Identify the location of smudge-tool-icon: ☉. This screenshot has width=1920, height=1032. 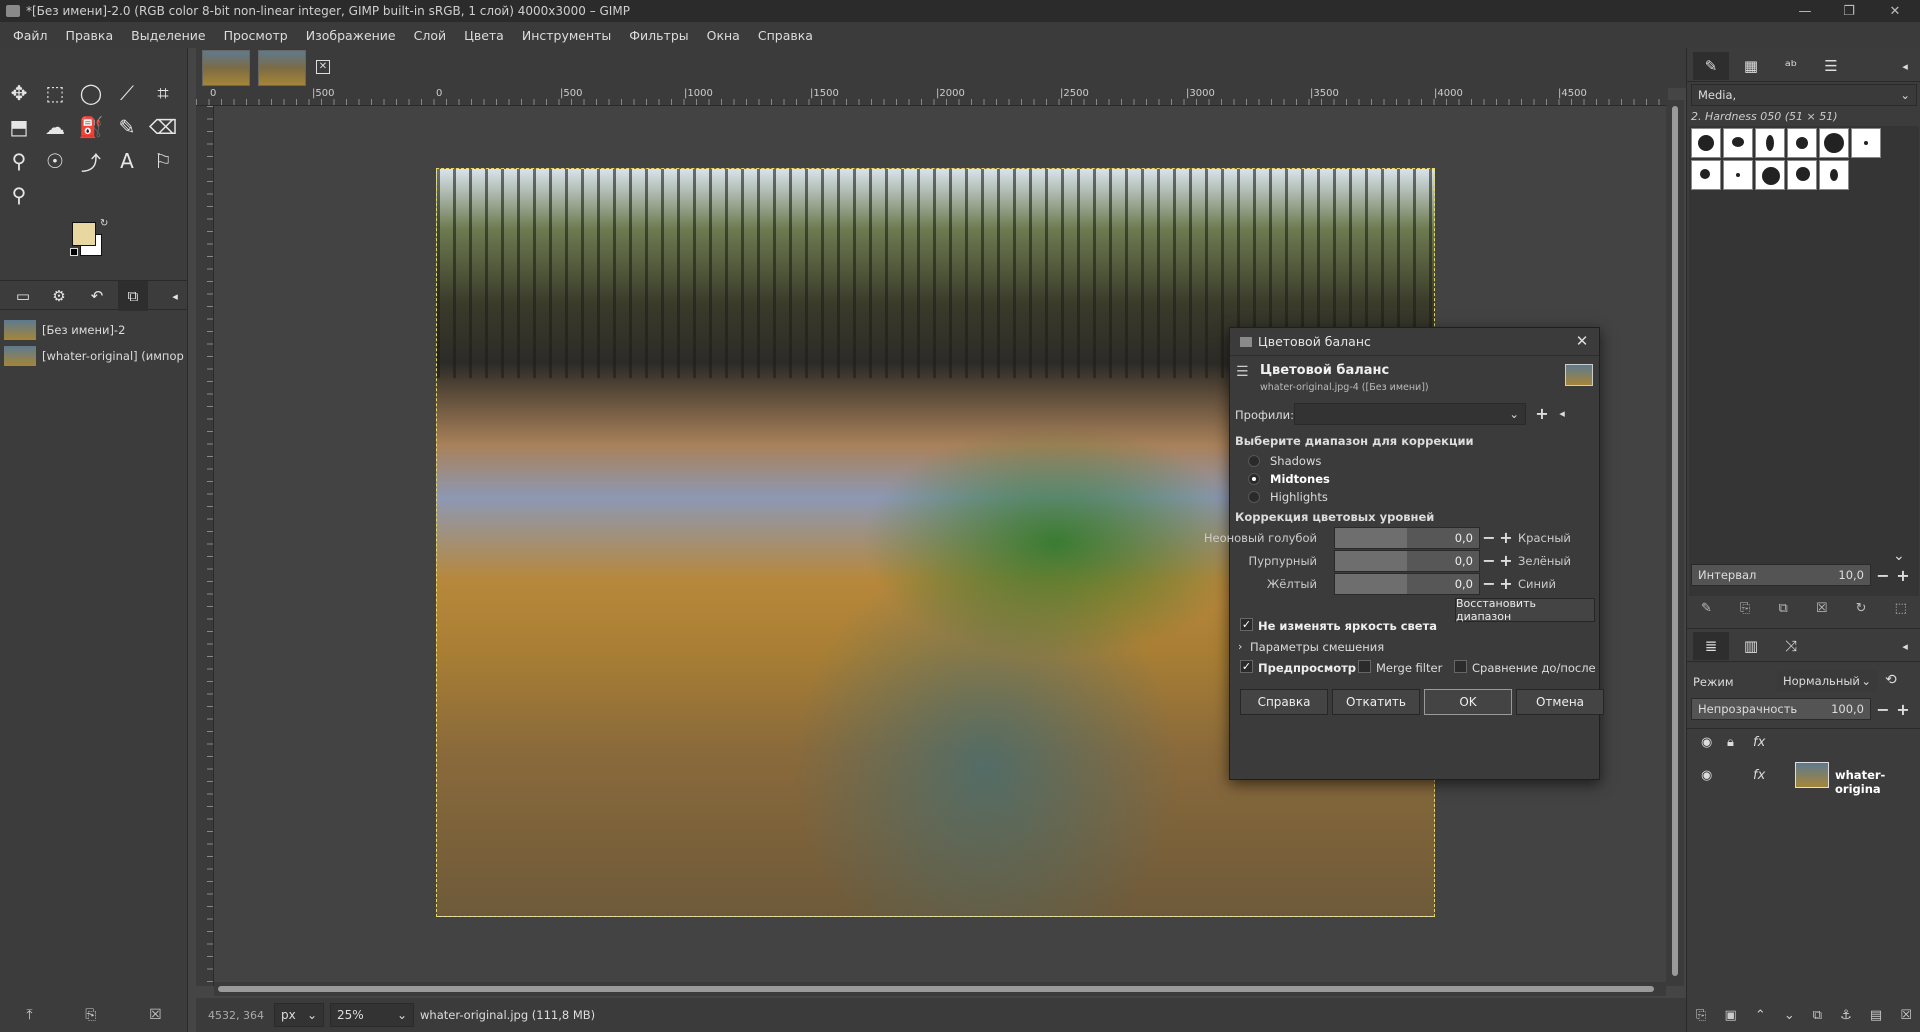
(55, 161).